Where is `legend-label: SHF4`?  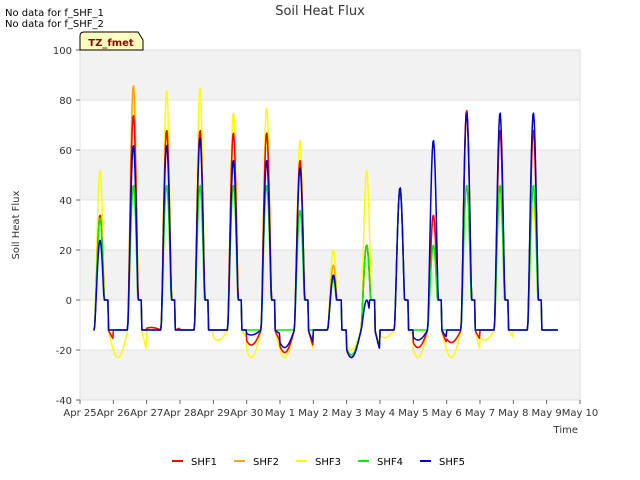 legend-label: SHF4 is located at coordinates (390, 462).